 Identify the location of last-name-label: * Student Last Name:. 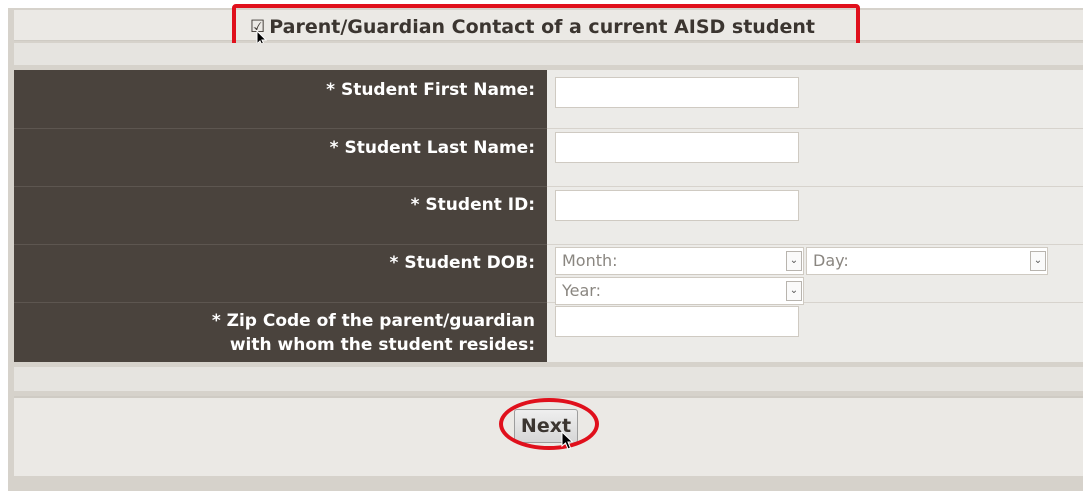
(432, 148).